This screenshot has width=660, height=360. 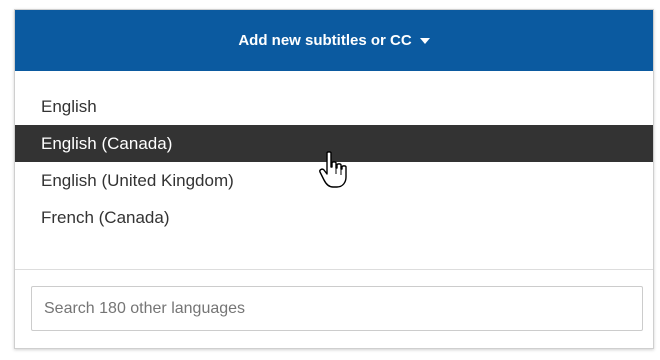 I want to click on divider, so click(x=334, y=269).